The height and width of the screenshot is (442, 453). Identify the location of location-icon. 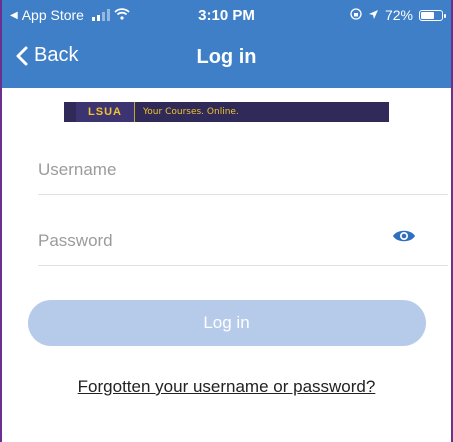
(373, 15).